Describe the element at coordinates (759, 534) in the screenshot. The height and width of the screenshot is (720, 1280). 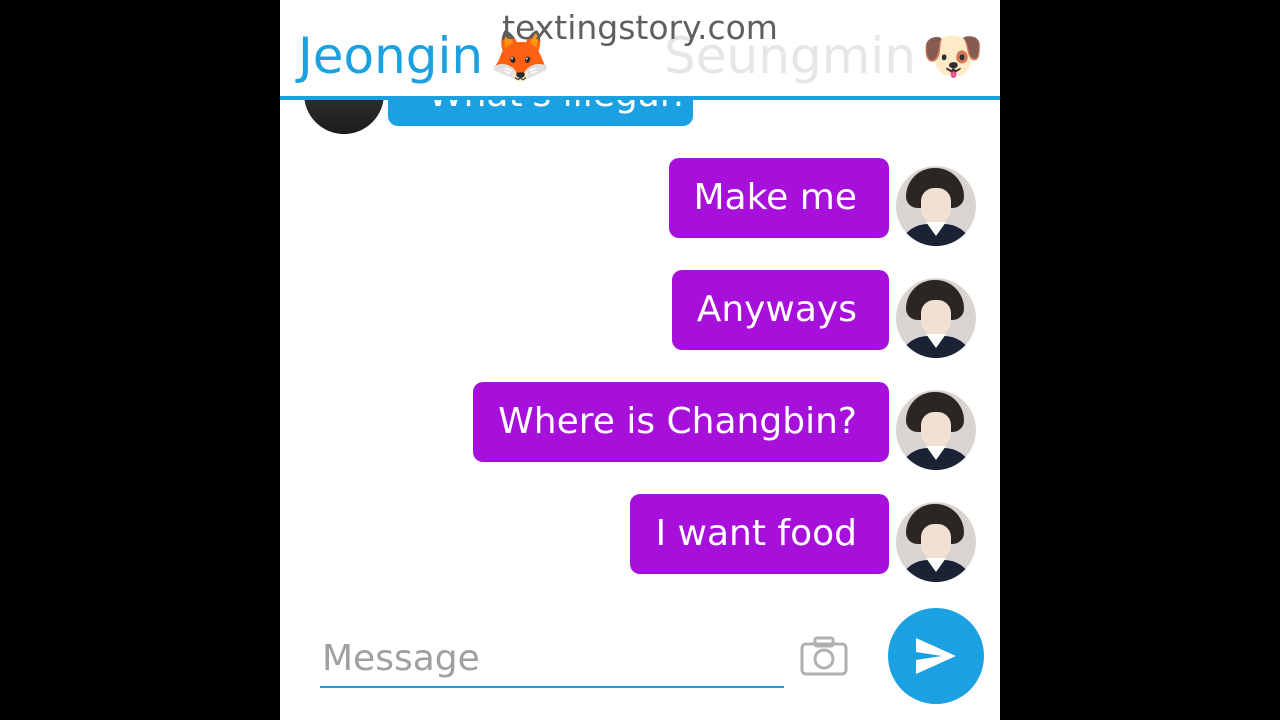
I see `sent-message: I want food` at that location.